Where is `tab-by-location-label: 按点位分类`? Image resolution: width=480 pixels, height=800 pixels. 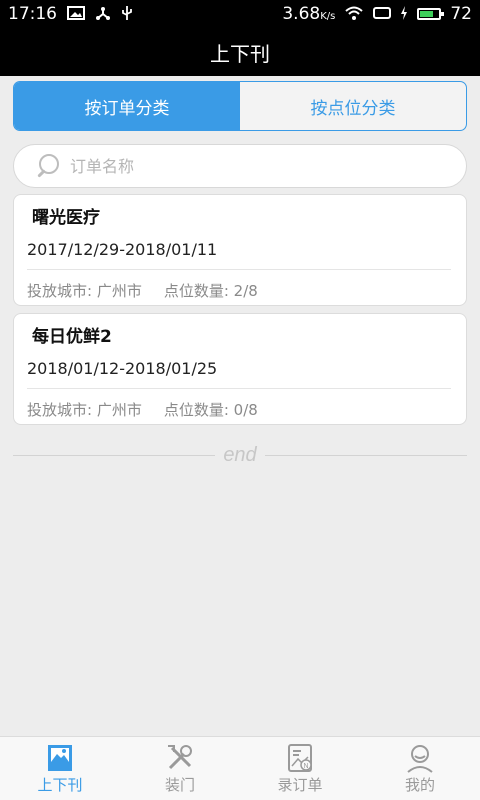
tab-by-location-label: 按点位分类 is located at coordinates (353, 108).